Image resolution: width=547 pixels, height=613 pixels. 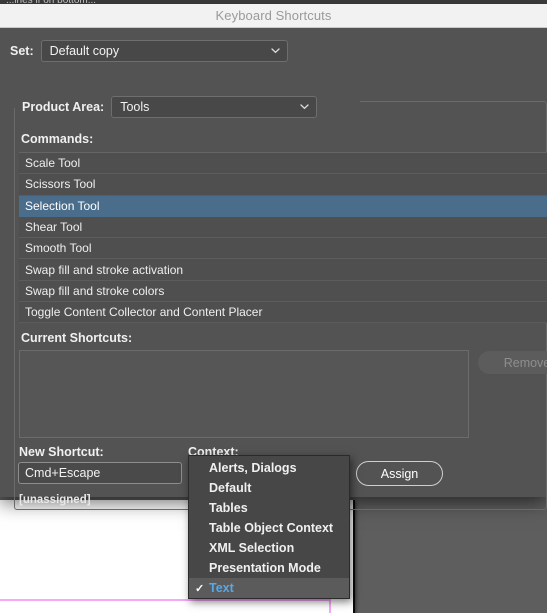 I want to click on product-area-row: Product Area: Tools, so click(x=170, y=107).